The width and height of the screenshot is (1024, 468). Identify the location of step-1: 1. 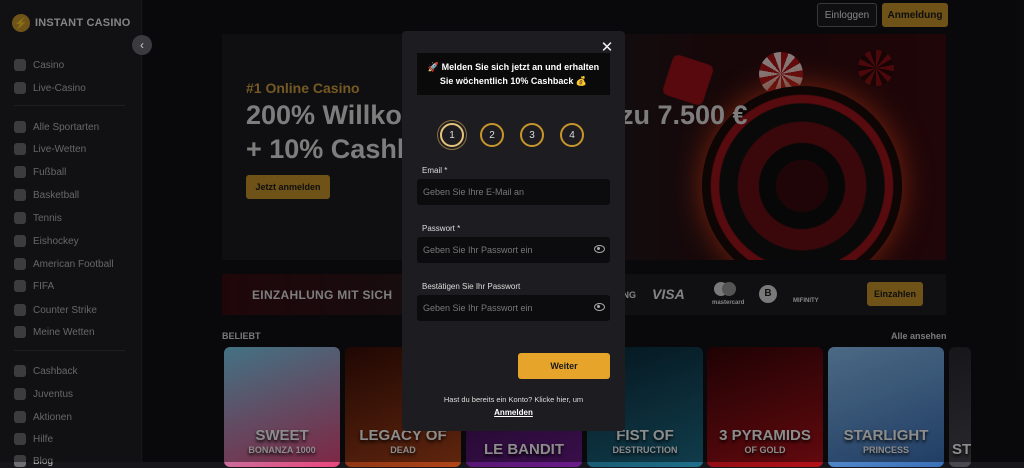
(452, 135).